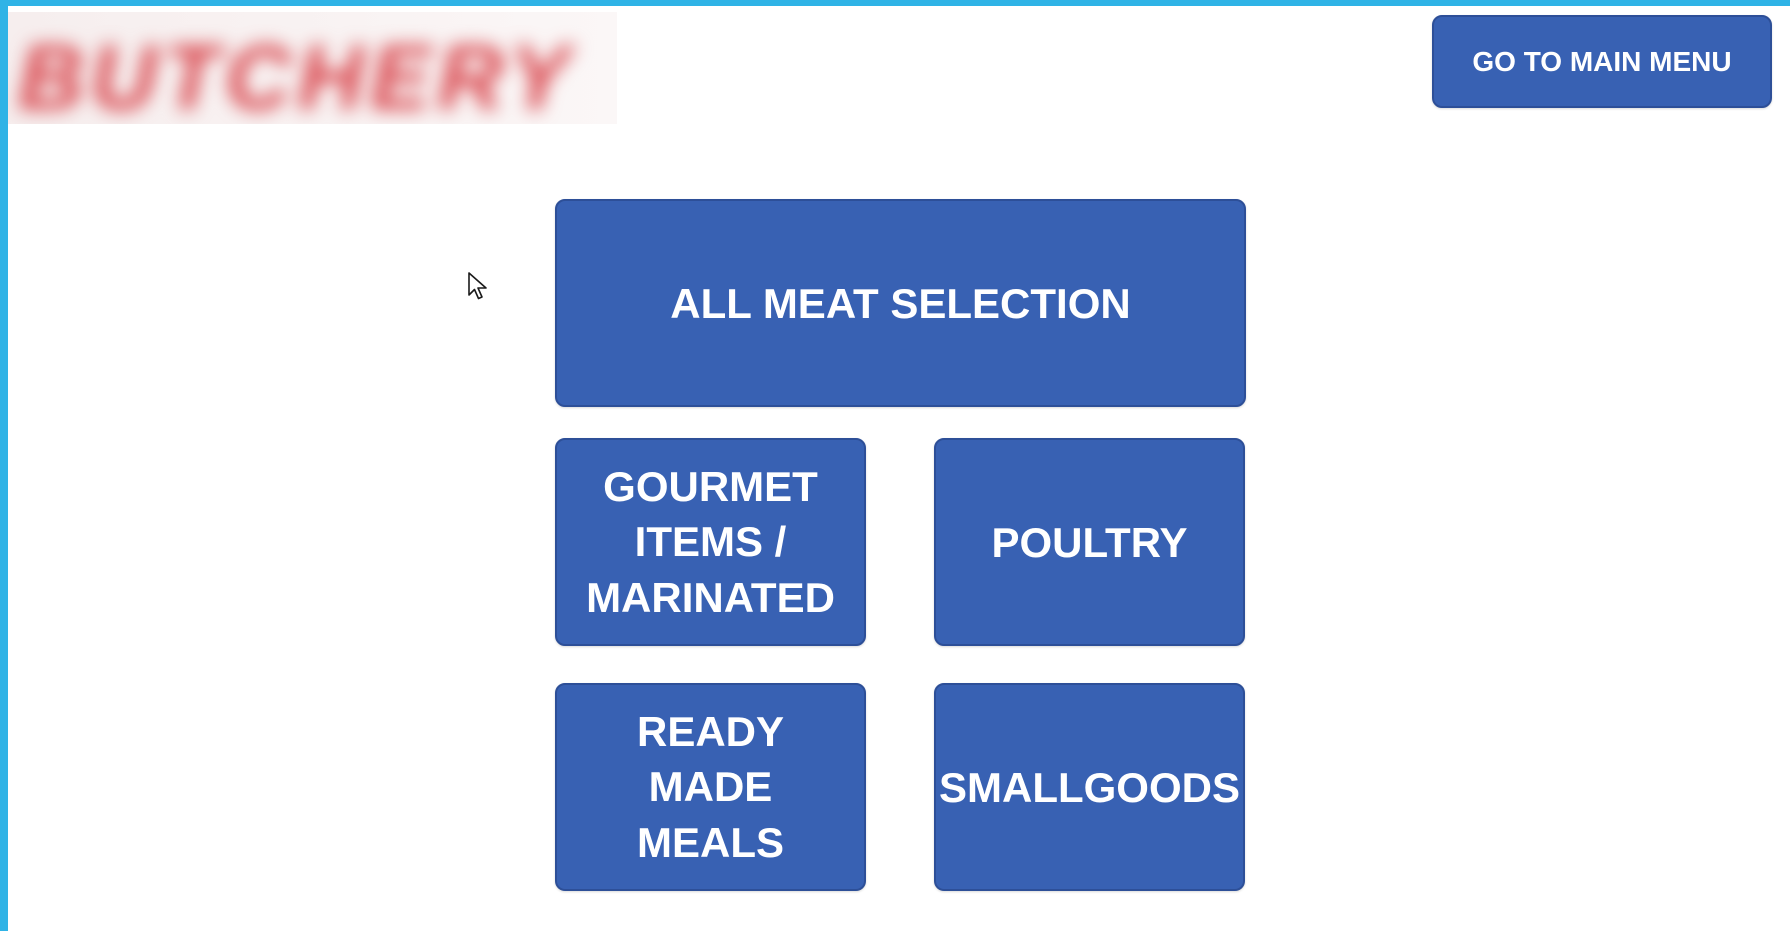 This screenshot has height=931, width=1790. I want to click on go-to-main-menu-label: GO TO MAIN MENU, so click(1602, 61).